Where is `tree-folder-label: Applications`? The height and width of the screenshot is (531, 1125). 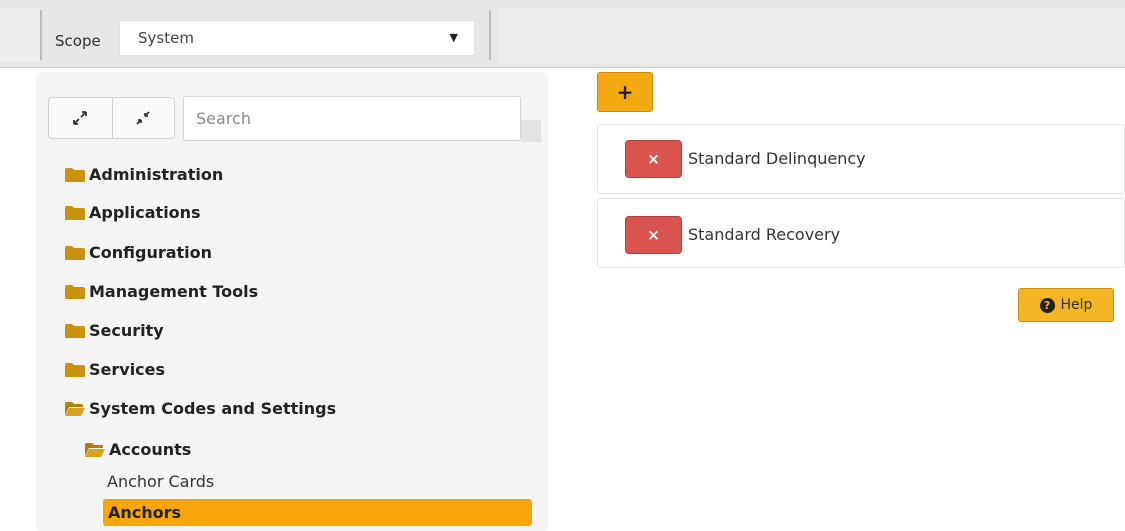 tree-folder-label: Applications is located at coordinates (145, 212).